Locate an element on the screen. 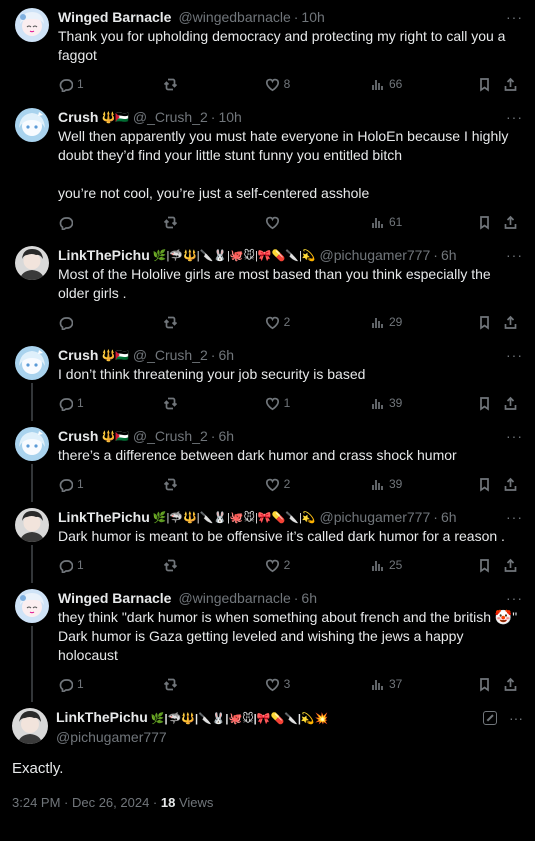 The image size is (535, 841). grok-icon is located at coordinates (490, 718).